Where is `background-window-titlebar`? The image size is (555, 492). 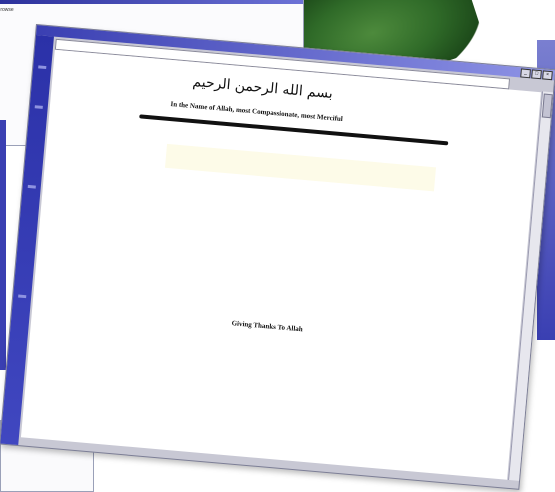
background-window-titlebar is located at coordinates (151, 2).